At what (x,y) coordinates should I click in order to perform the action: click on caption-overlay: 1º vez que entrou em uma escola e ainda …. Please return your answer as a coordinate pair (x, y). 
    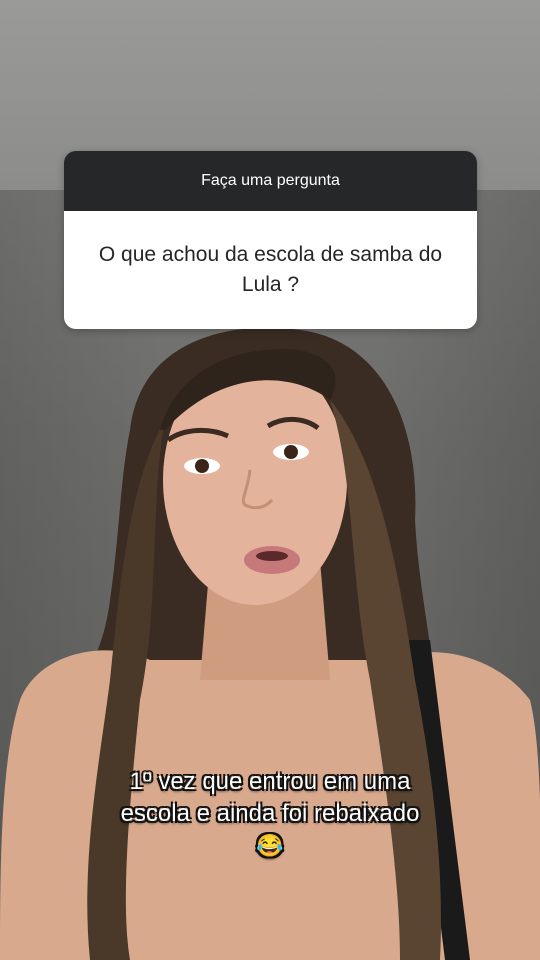
    Looking at the image, I should click on (270, 814).